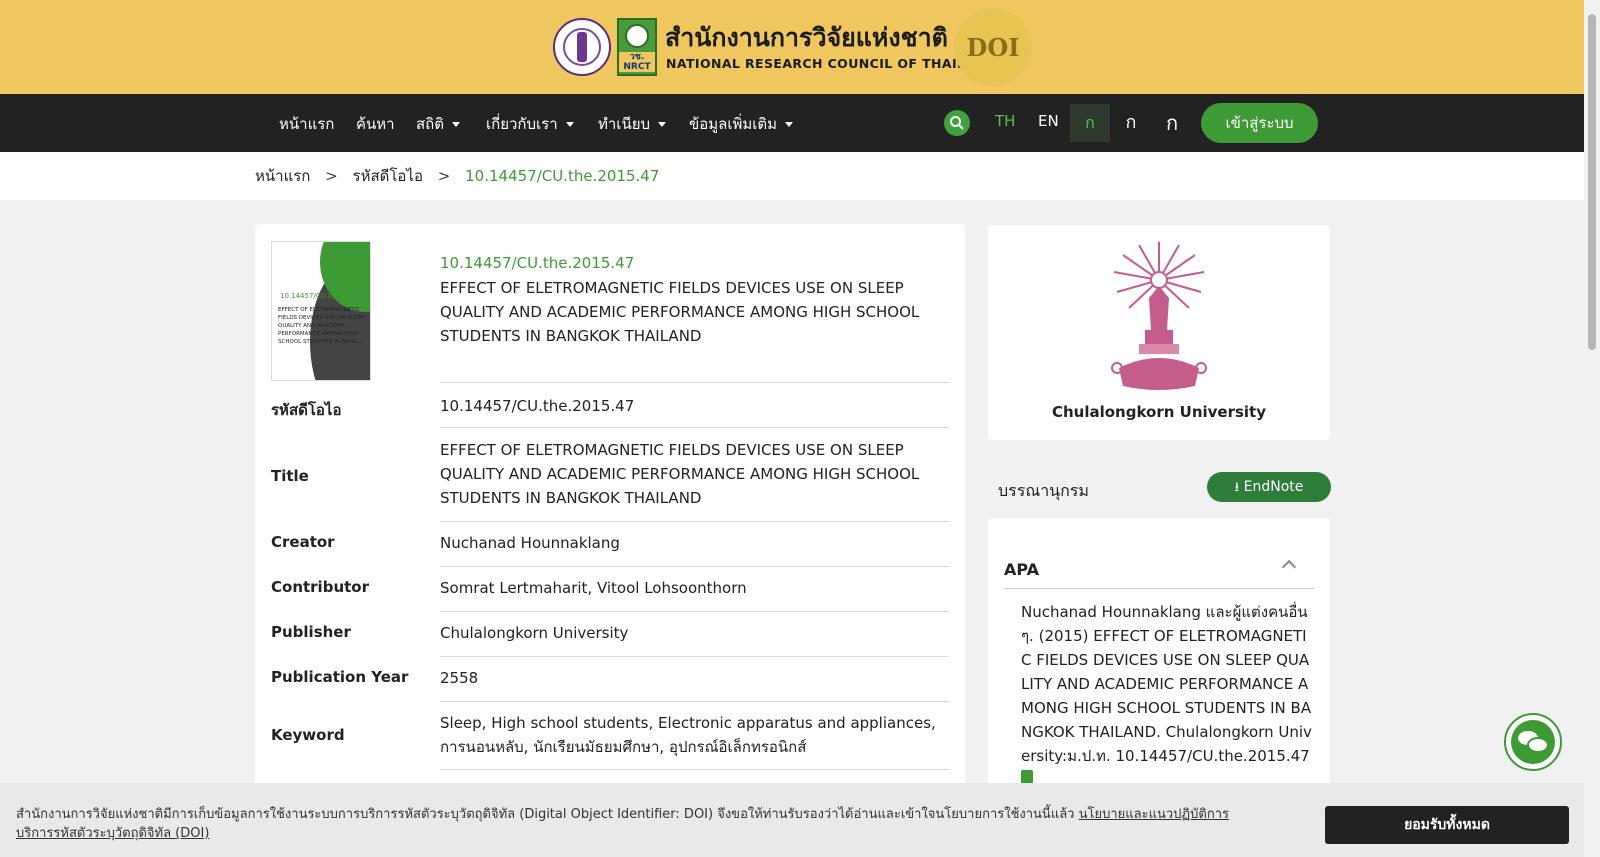 This screenshot has width=1600, height=857. What do you see at coordinates (320, 587) in the screenshot?
I see `field-label: Contributor` at bounding box center [320, 587].